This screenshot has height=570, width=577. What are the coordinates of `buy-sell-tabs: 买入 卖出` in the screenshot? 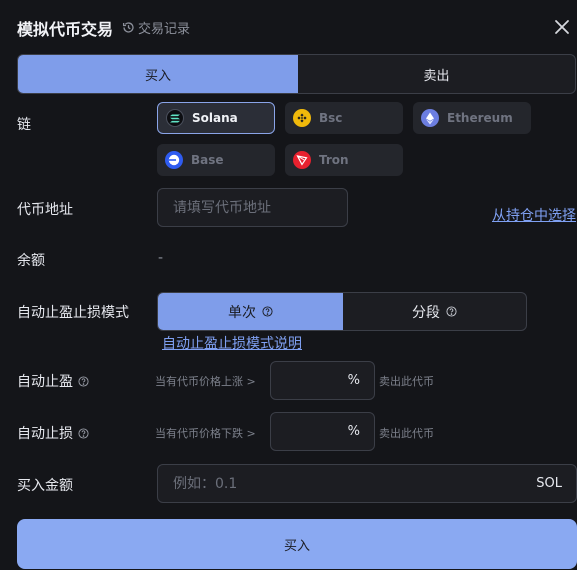 It's located at (296, 74).